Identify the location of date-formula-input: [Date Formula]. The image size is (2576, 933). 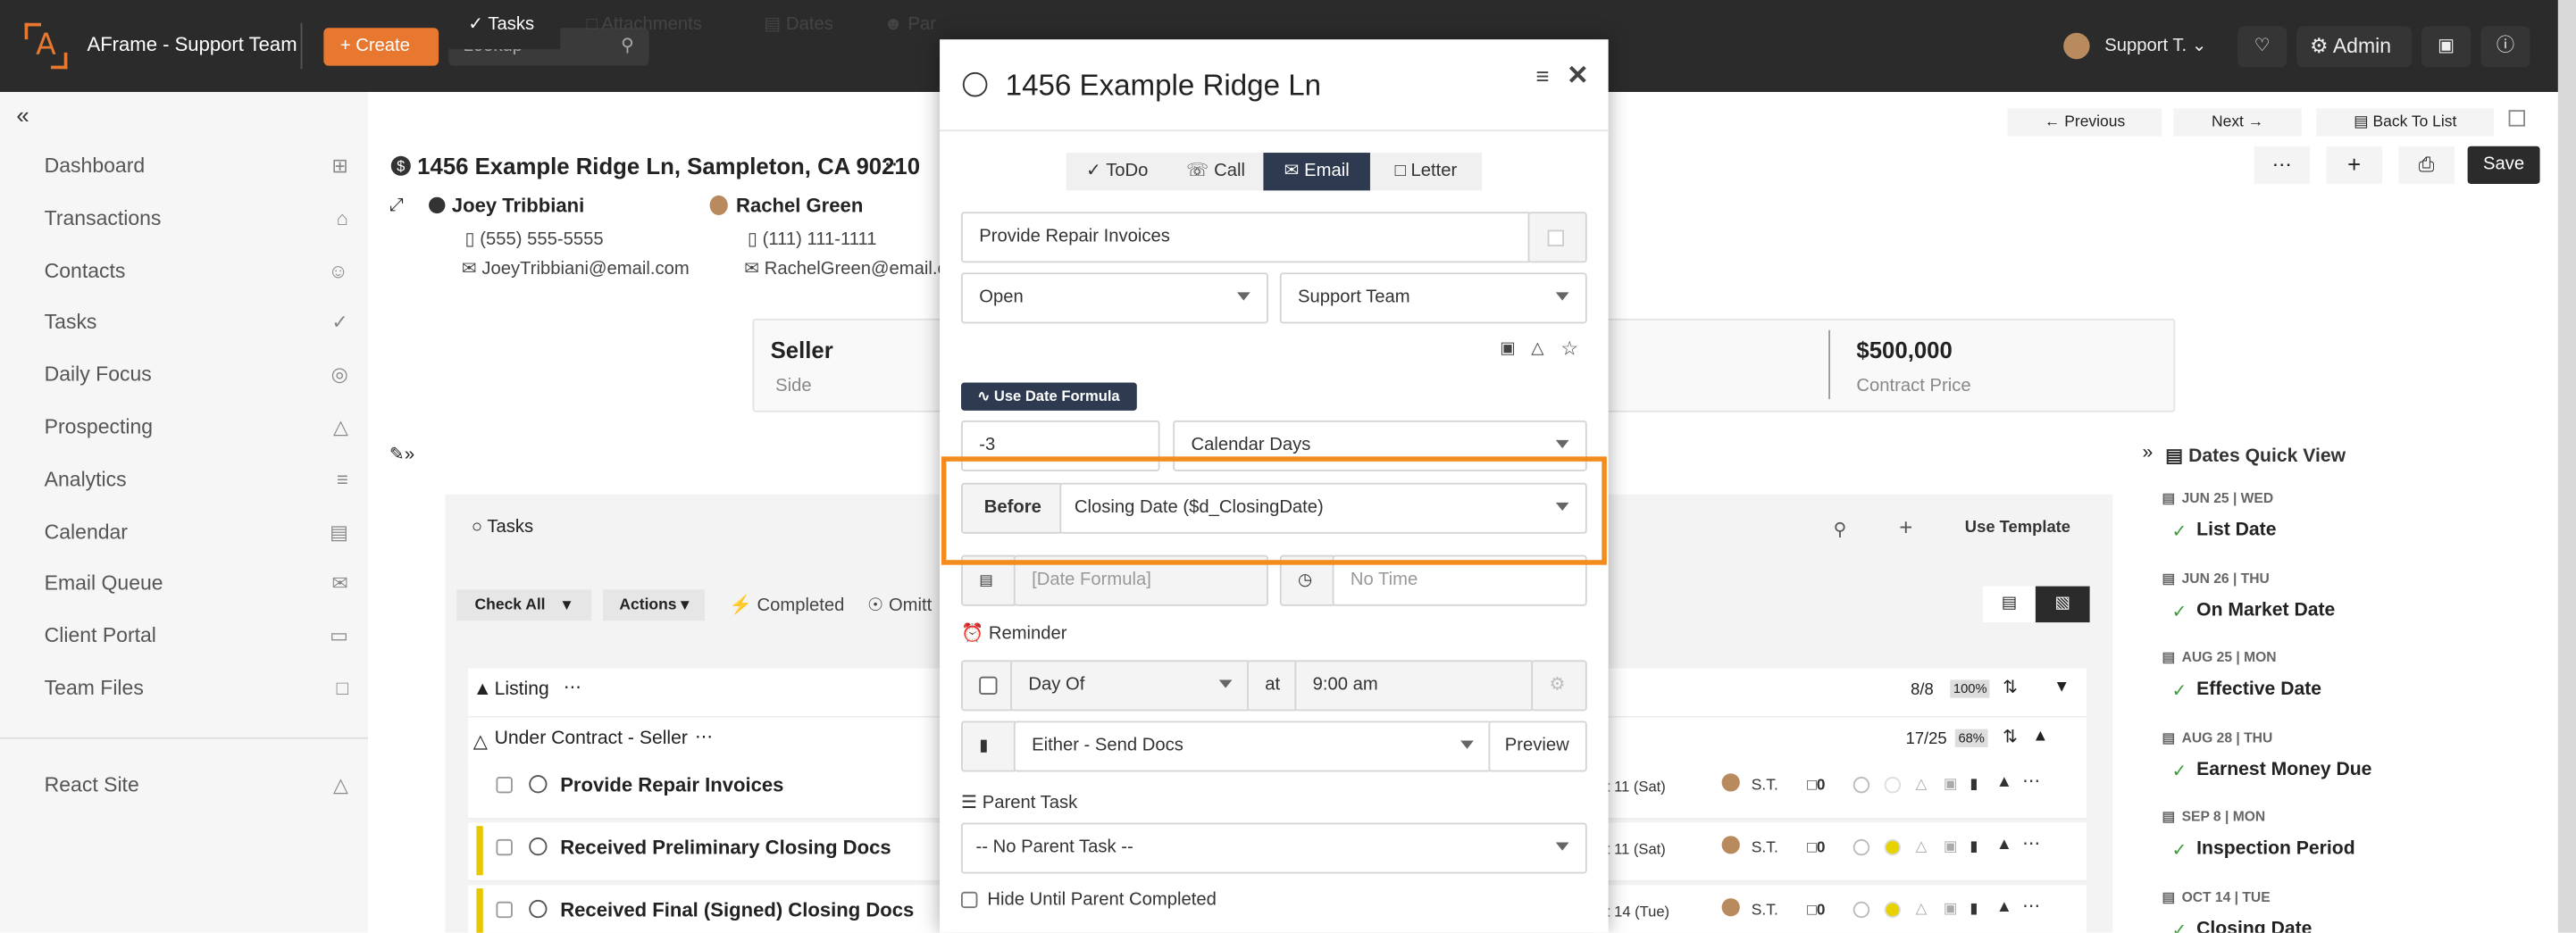
(1141, 580).